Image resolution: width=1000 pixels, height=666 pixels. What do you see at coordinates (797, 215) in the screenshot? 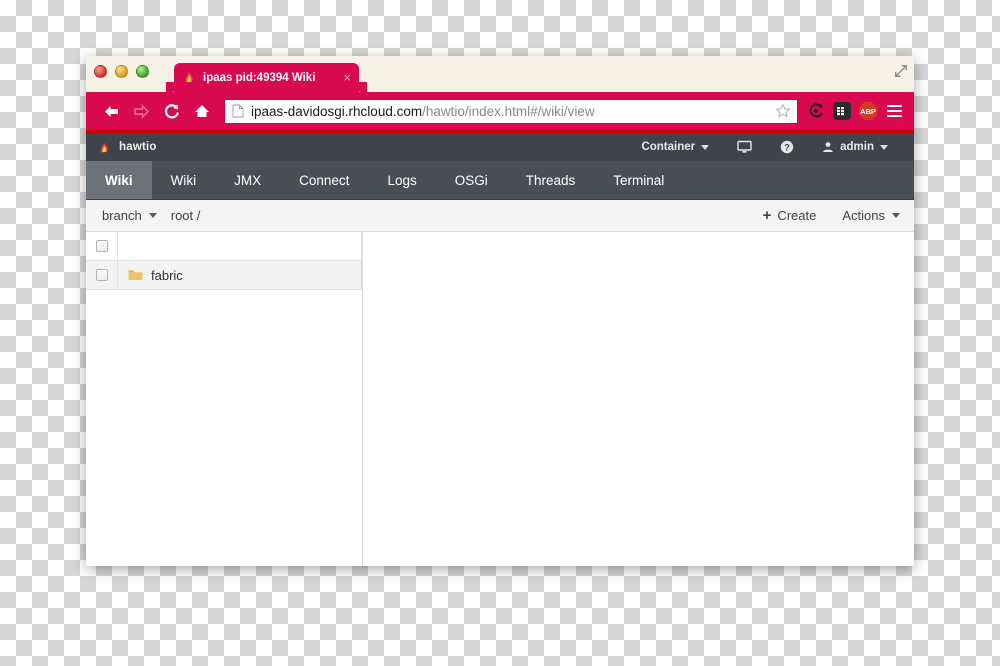
I see `create-button-label: Create` at bounding box center [797, 215].